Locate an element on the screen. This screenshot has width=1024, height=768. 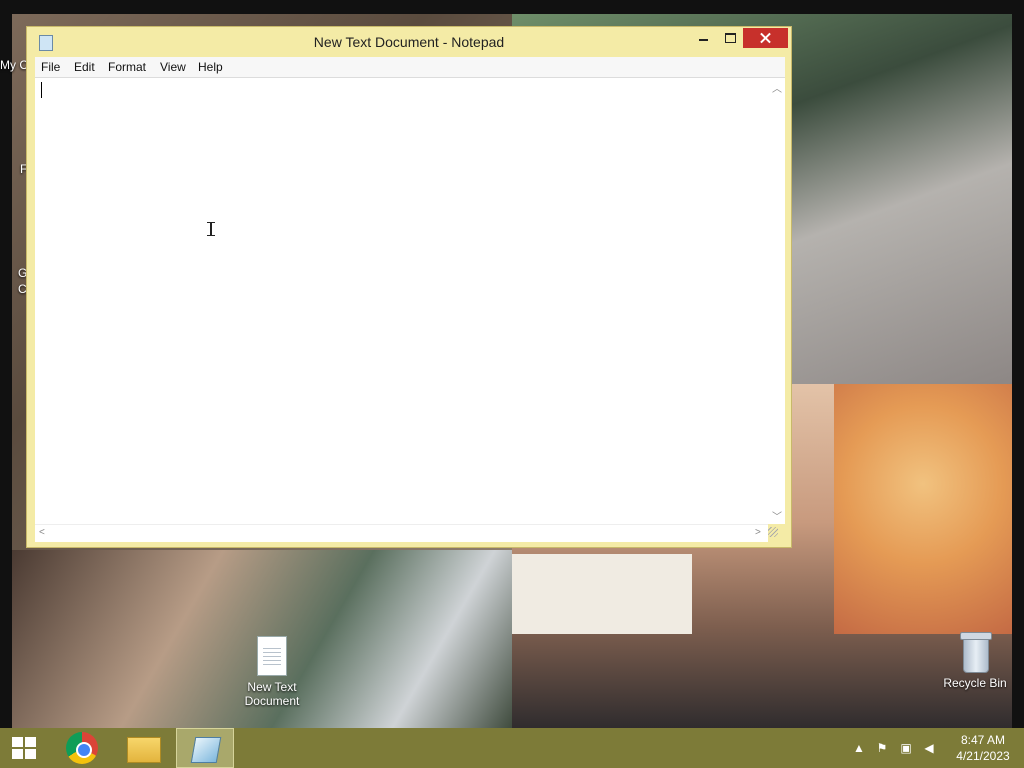
menu-format: Format is located at coordinates (127, 67).